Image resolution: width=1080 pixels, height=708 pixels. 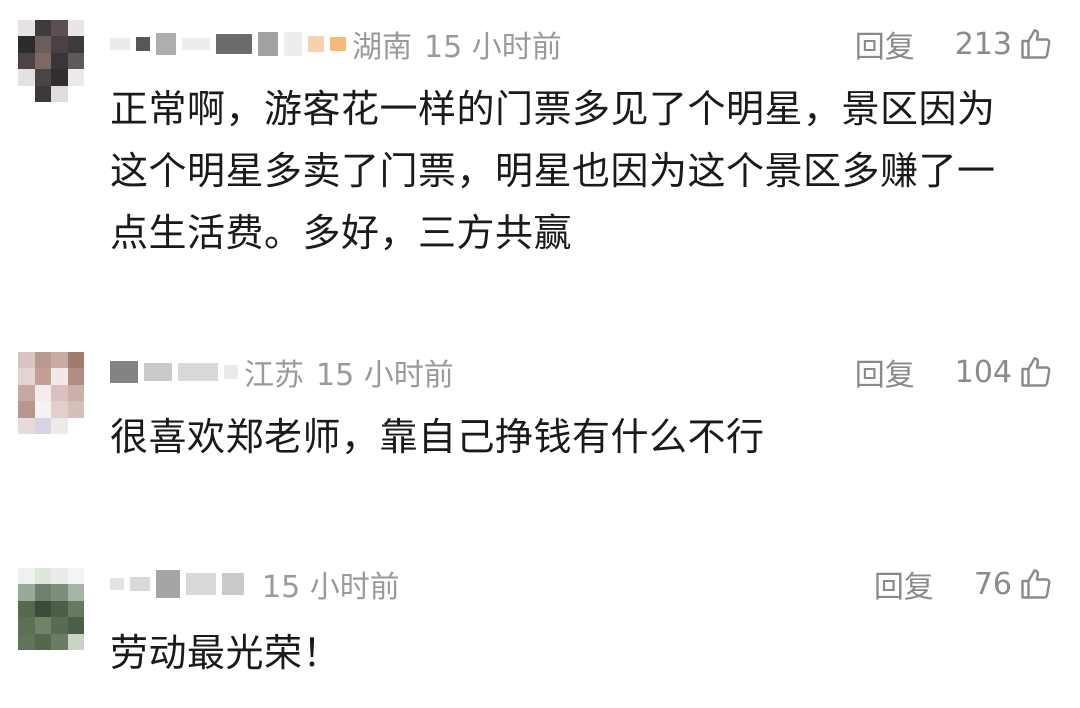 I want to click on location-label: 江苏, so click(x=274, y=375).